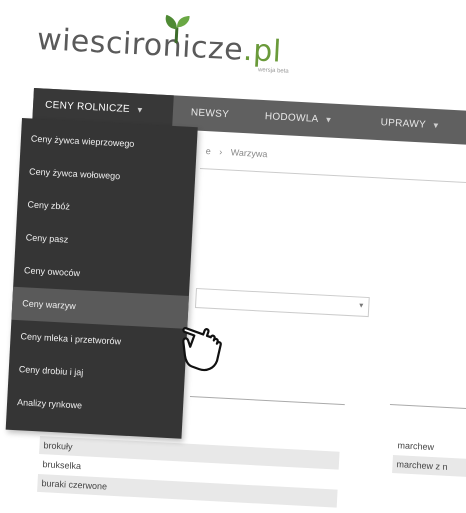 Image resolution: width=466 pixels, height=513 pixels. What do you see at coordinates (100, 43) in the screenshot?
I see `logo-text-1: wiesciro` at bounding box center [100, 43].